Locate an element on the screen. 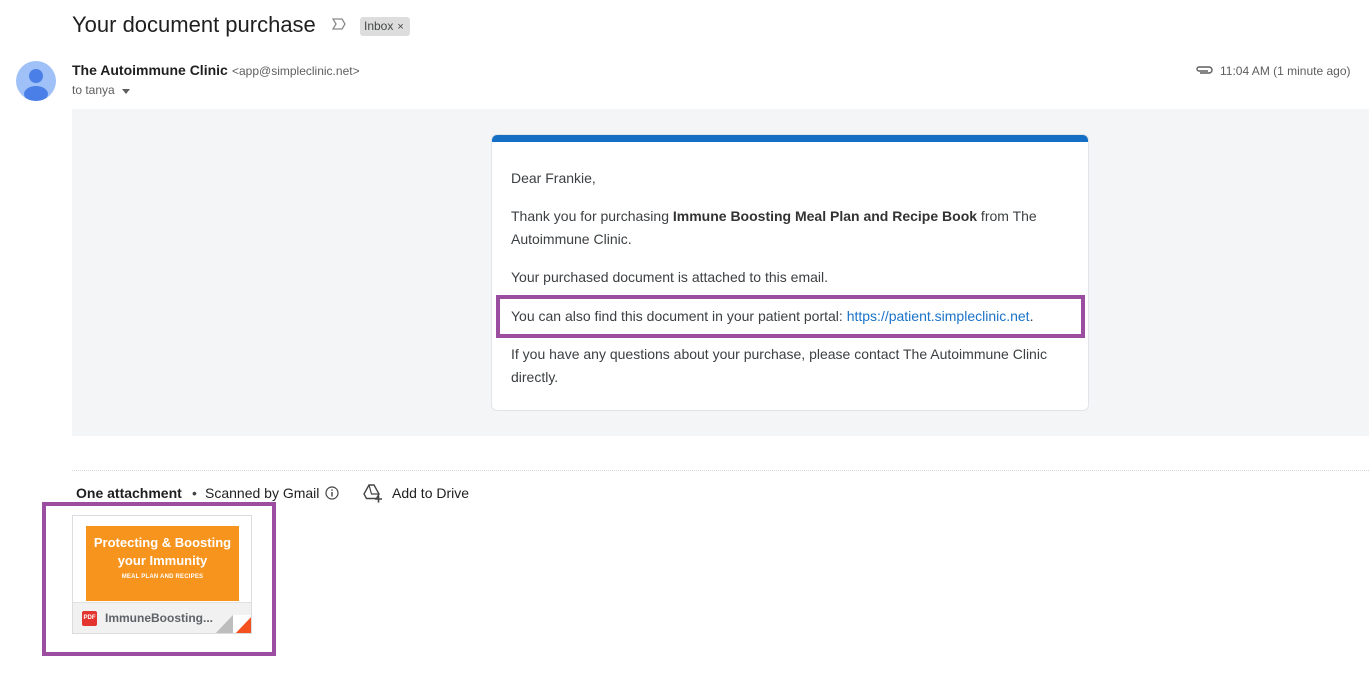  sender-avatar is located at coordinates (36, 81).